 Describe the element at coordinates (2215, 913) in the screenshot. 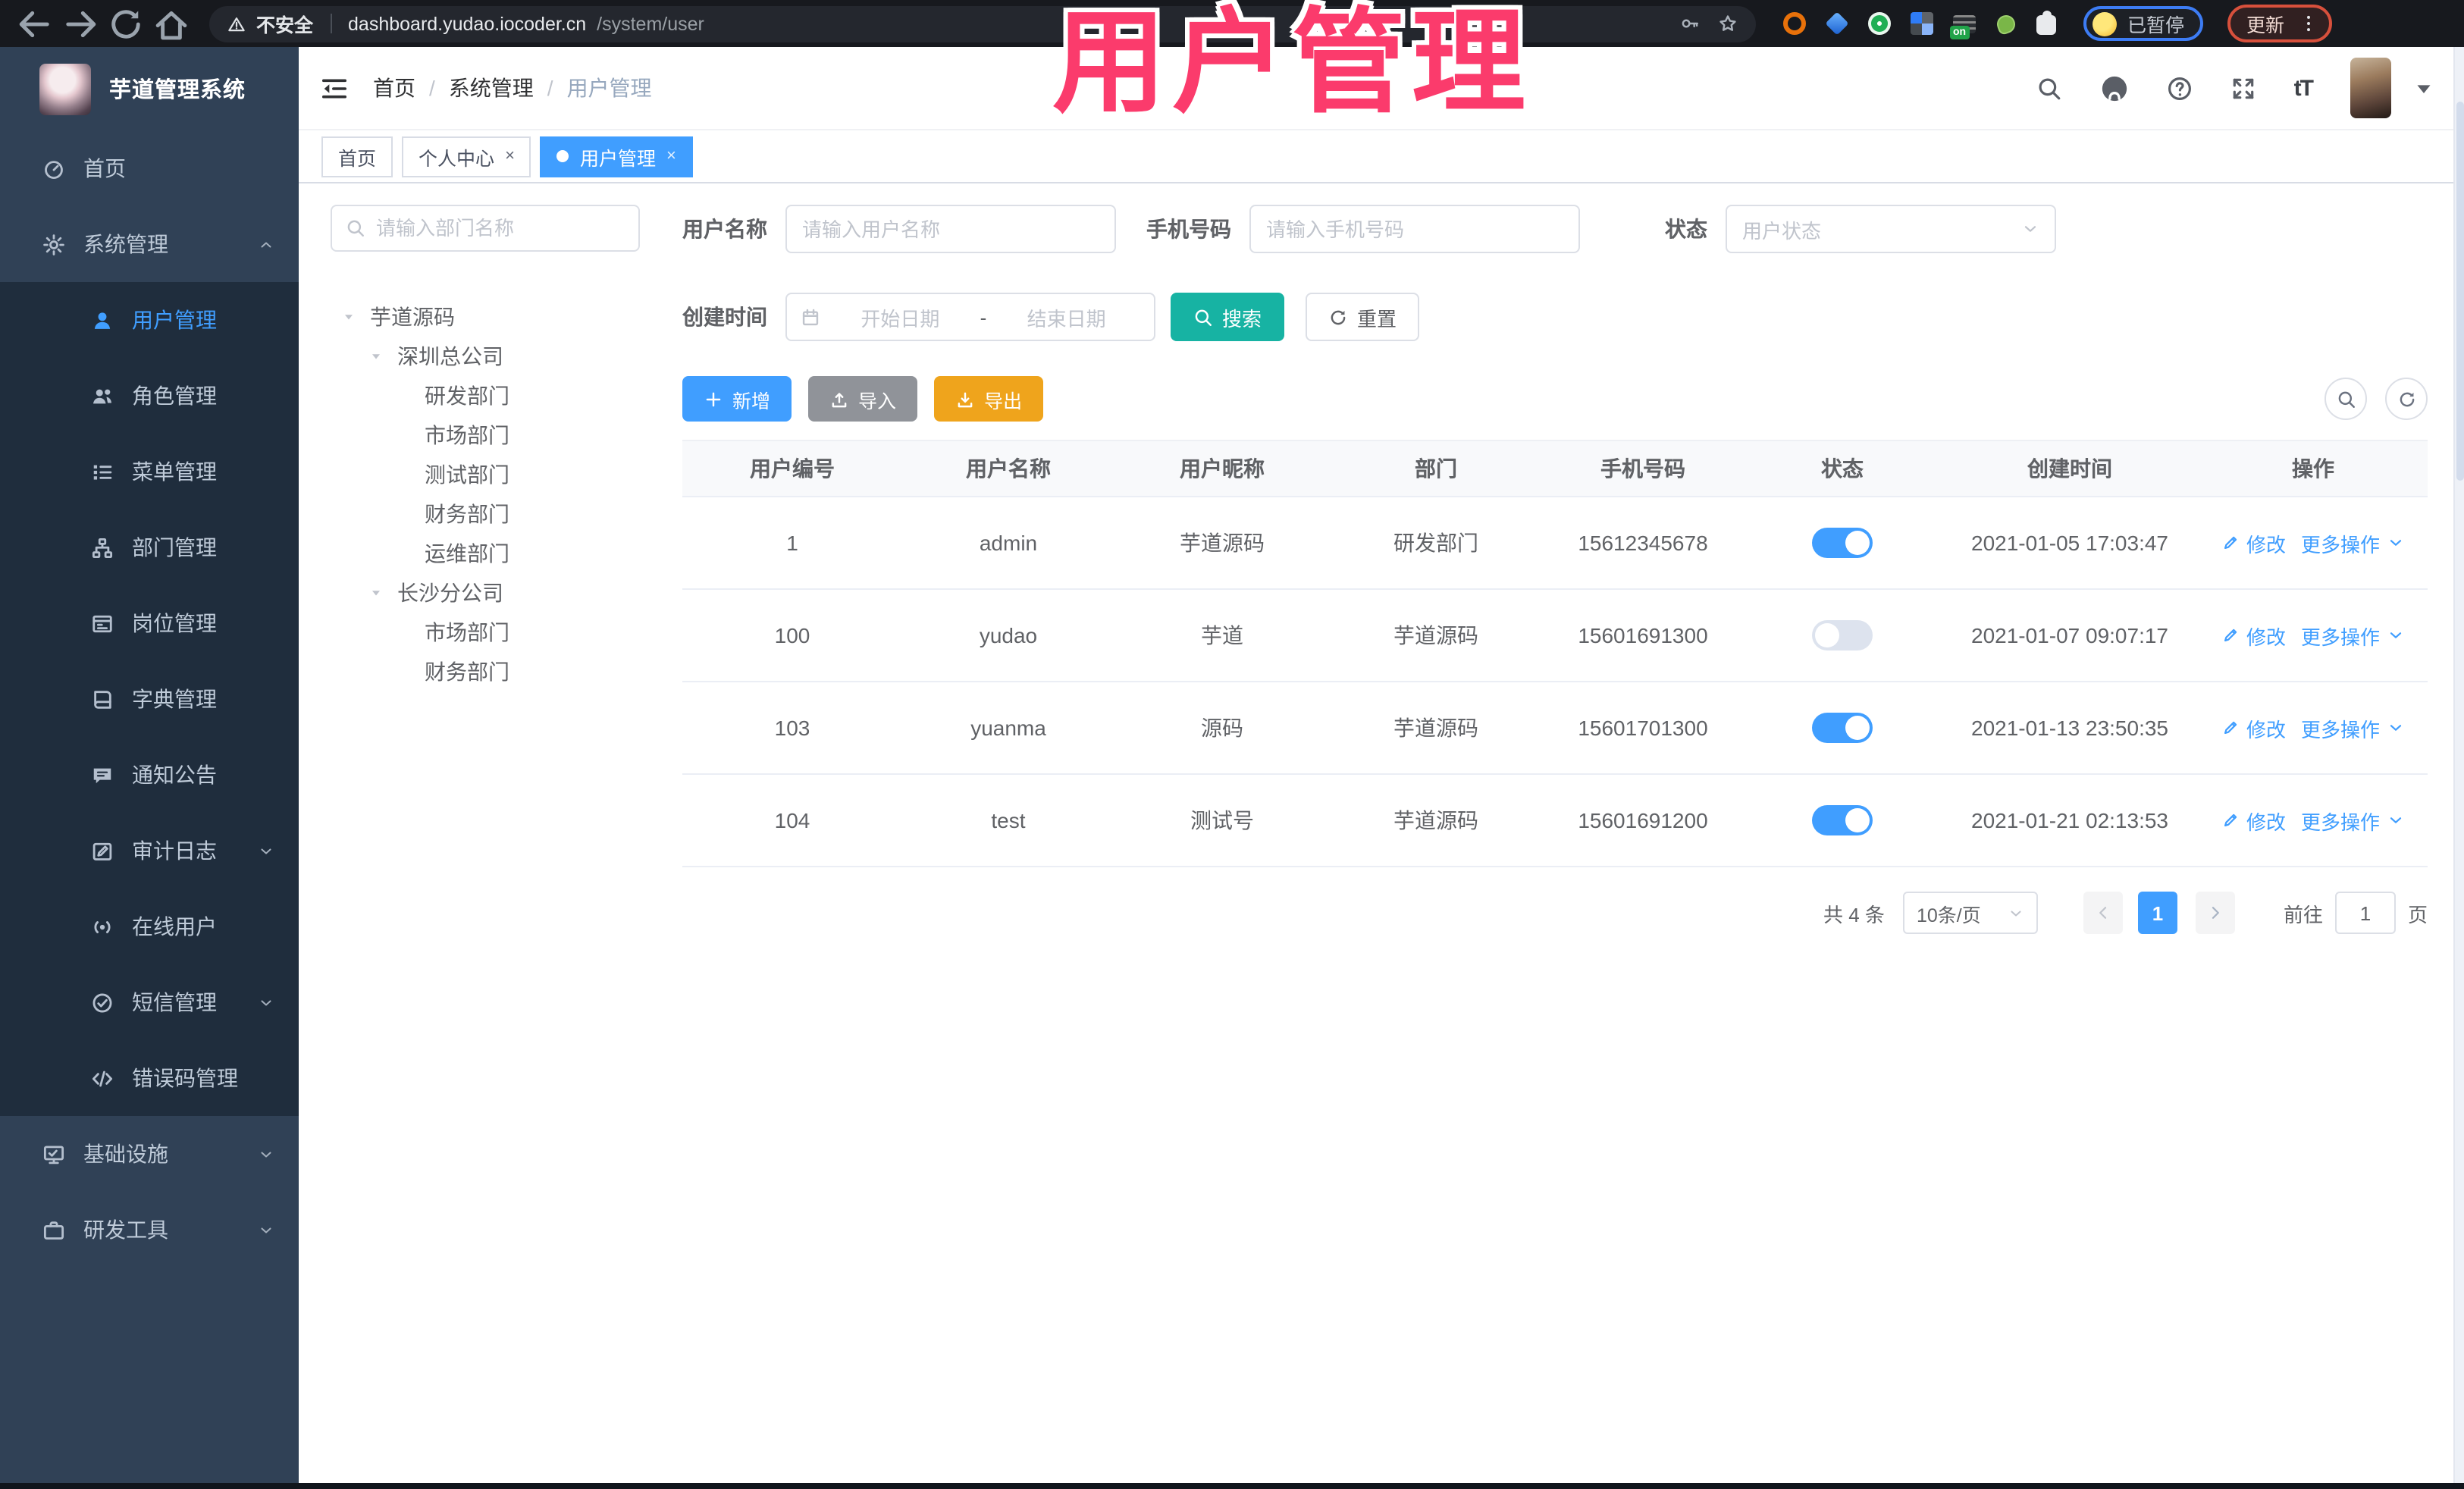

I see `next-page-button` at that location.